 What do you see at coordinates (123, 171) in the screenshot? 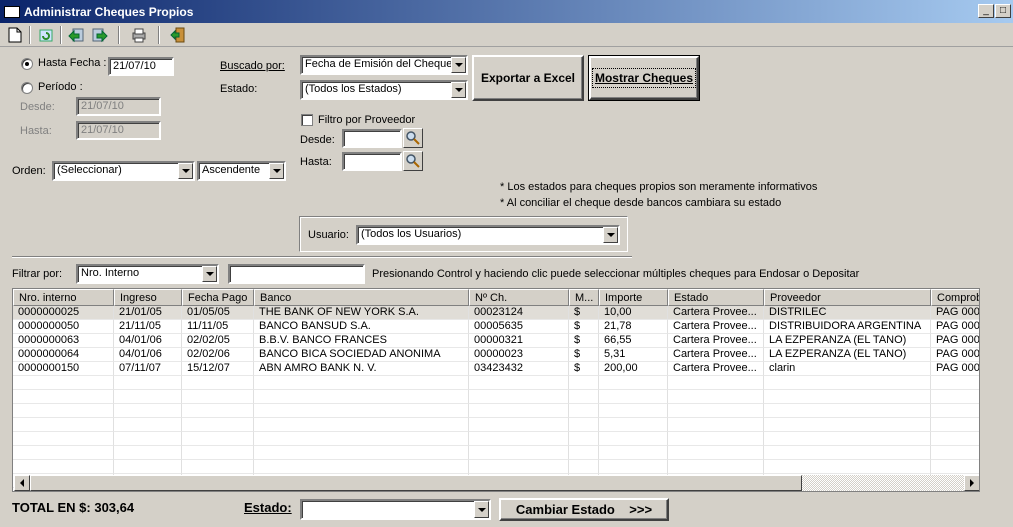
I see `orden-select: (Seleccionar)` at bounding box center [123, 171].